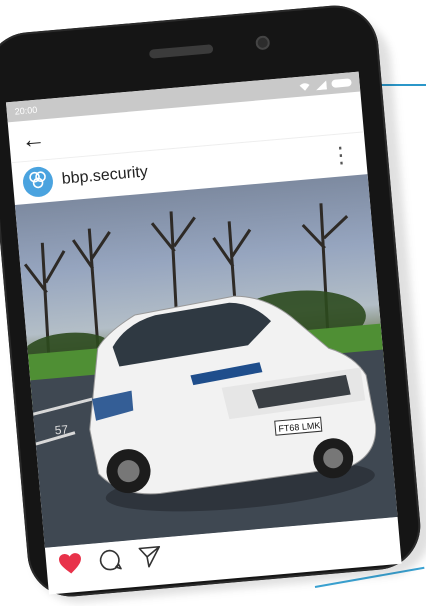 This screenshot has width=426, height=606. I want to click on bay-marking: 57, so click(61, 429).